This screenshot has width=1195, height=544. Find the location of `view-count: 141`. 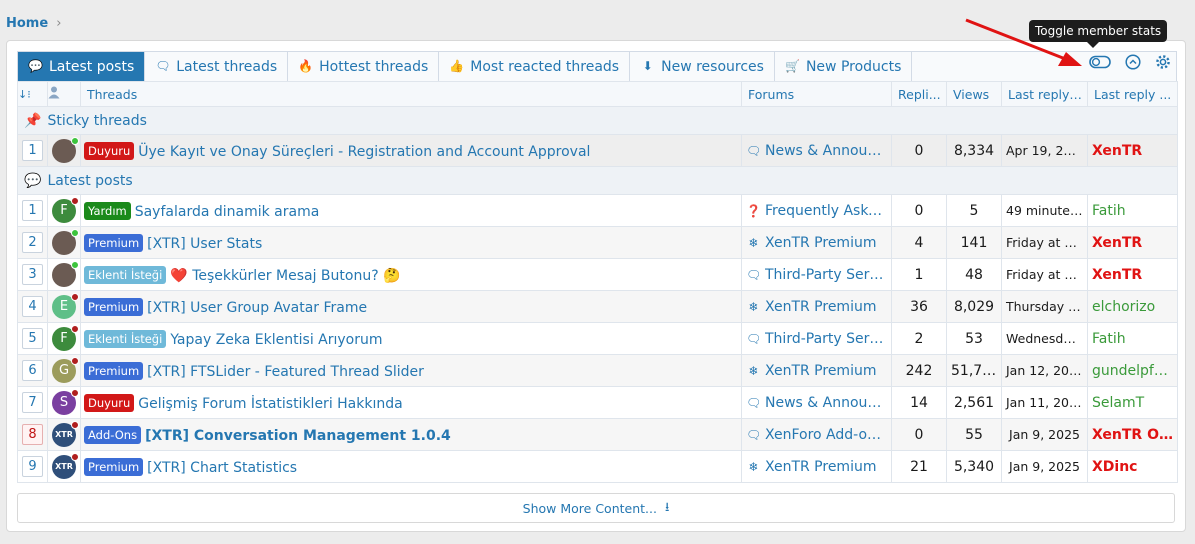

view-count: 141 is located at coordinates (974, 242).